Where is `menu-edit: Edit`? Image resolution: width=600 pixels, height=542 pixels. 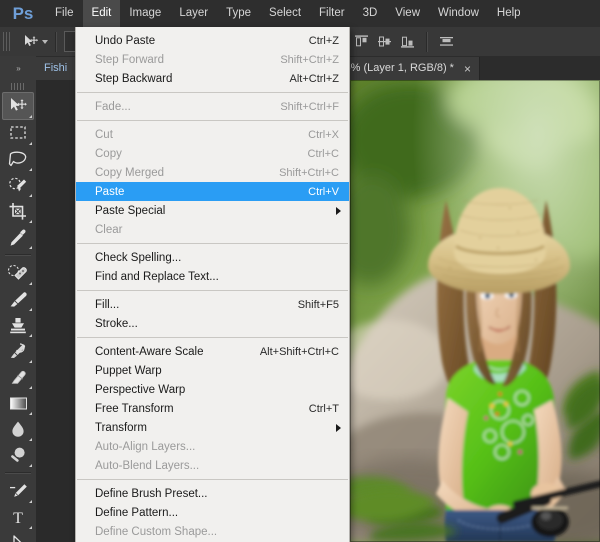 menu-edit: Edit is located at coordinates (101, 13).